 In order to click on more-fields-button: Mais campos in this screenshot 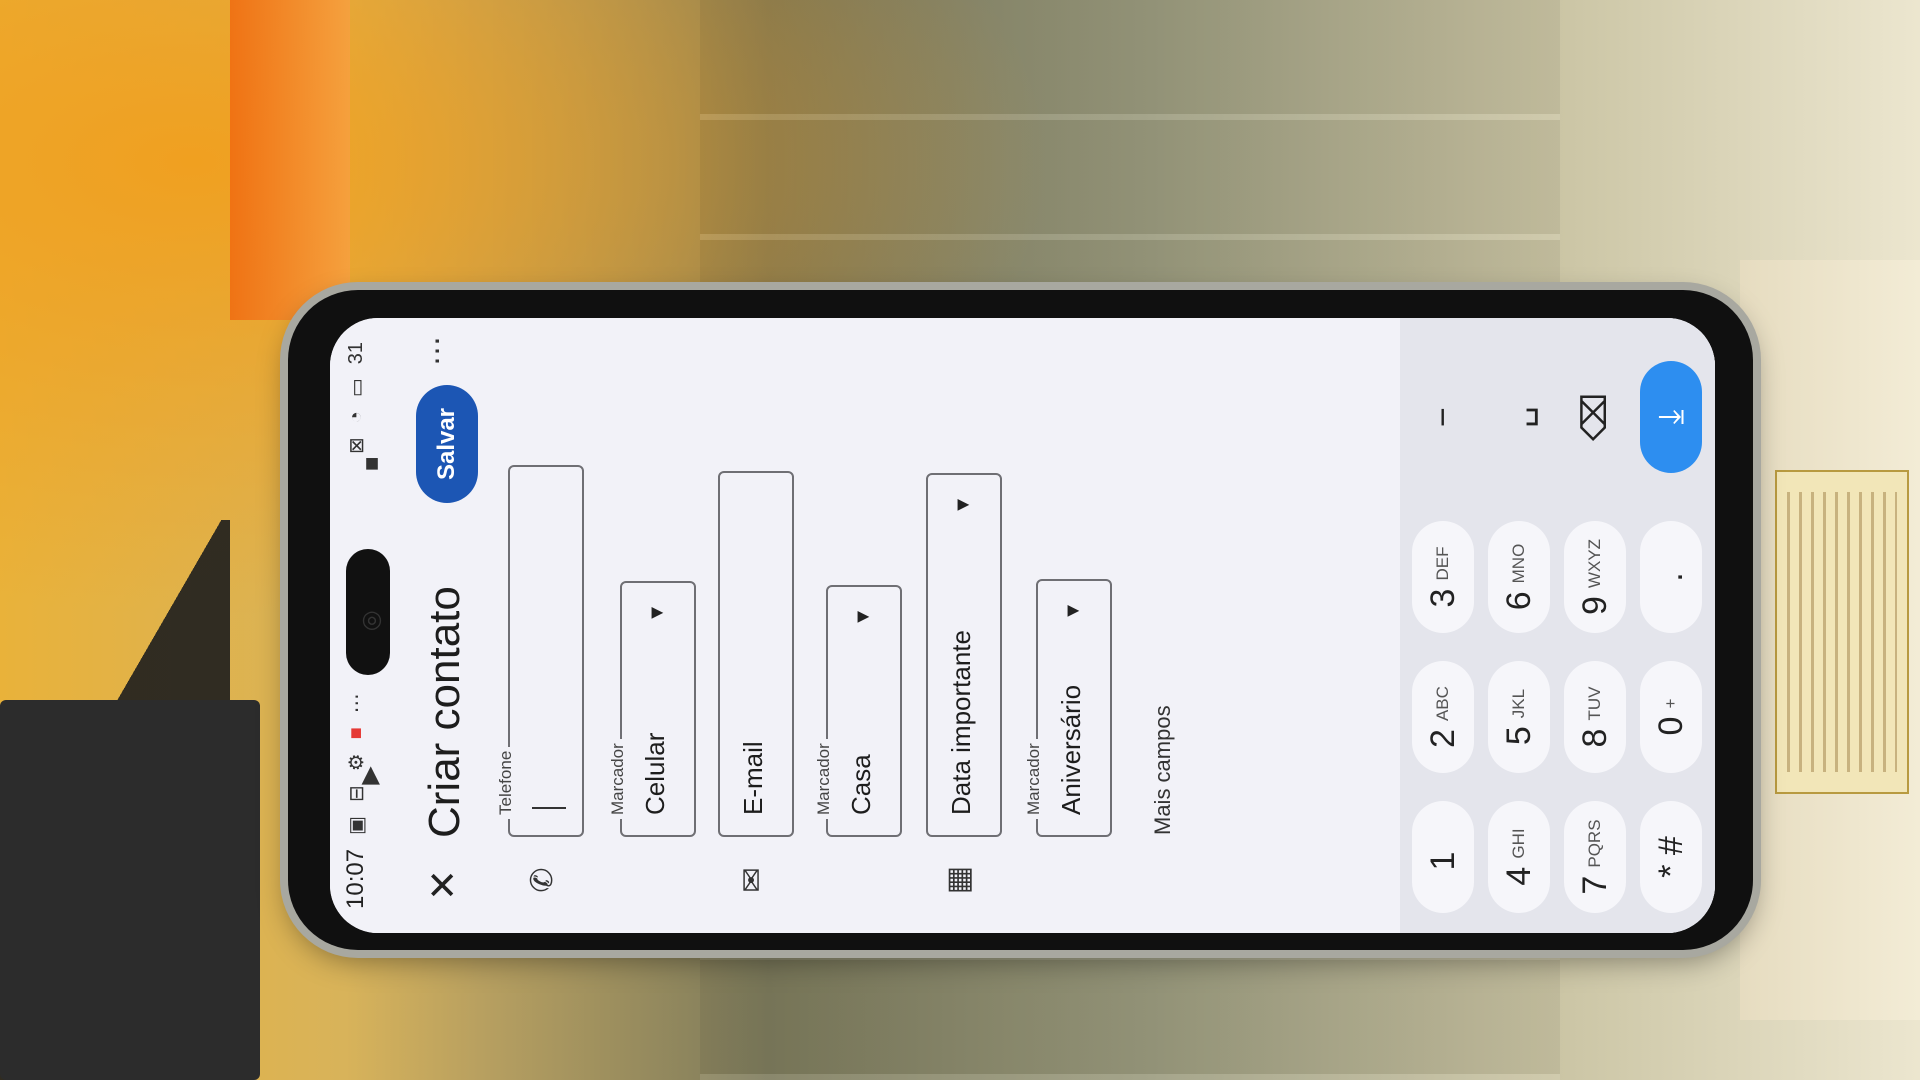, I will do `click(1163, 770)`.